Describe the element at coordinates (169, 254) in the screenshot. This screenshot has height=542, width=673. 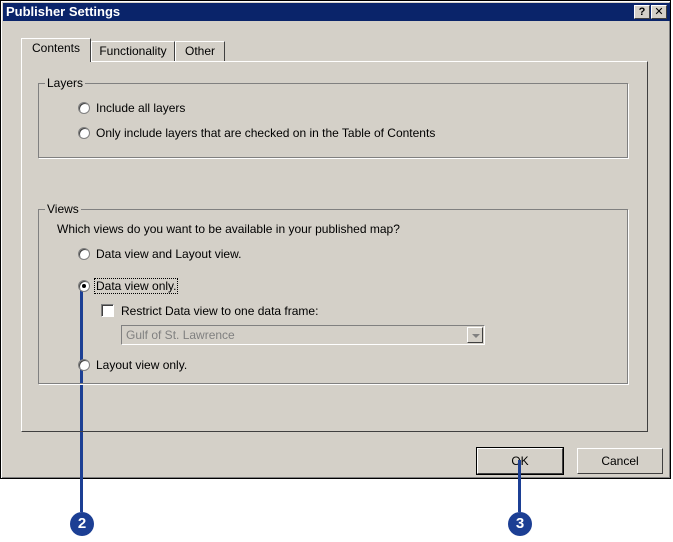
I see `data-and-layout-view-label: Data view and Layout view.` at that location.